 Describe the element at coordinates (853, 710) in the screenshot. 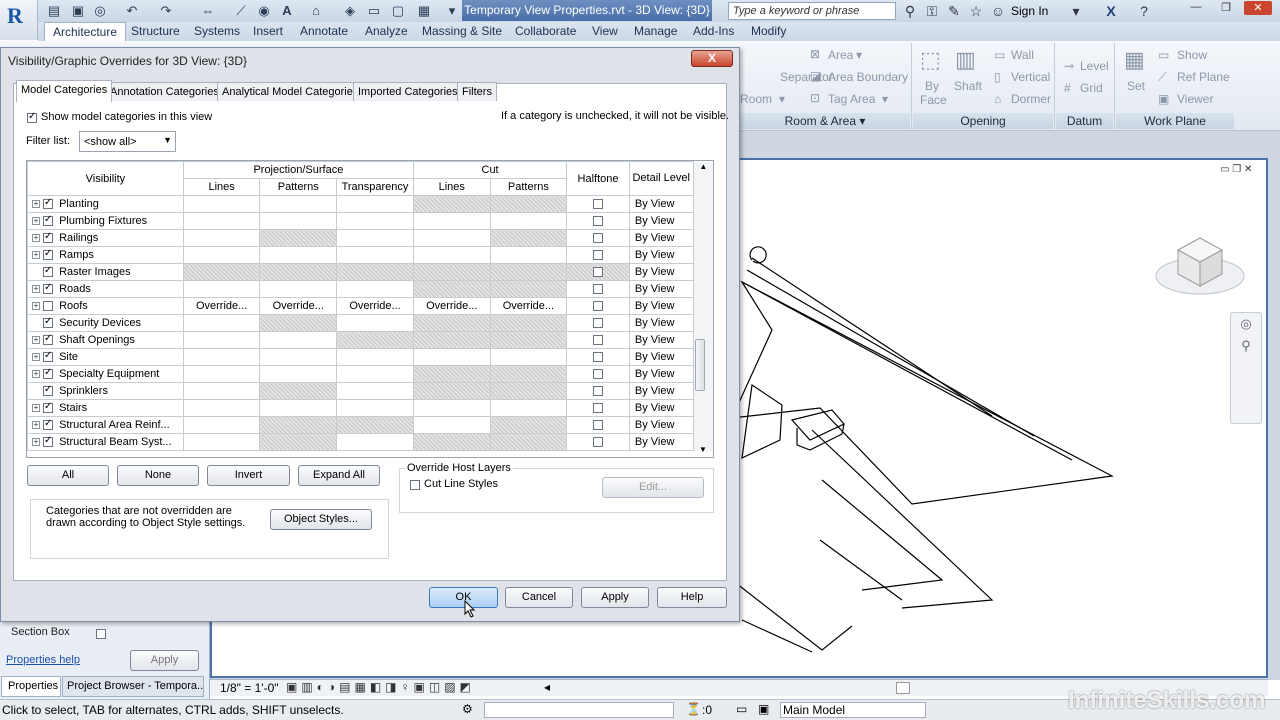

I see `main-model-dropdown: Main Model` at that location.